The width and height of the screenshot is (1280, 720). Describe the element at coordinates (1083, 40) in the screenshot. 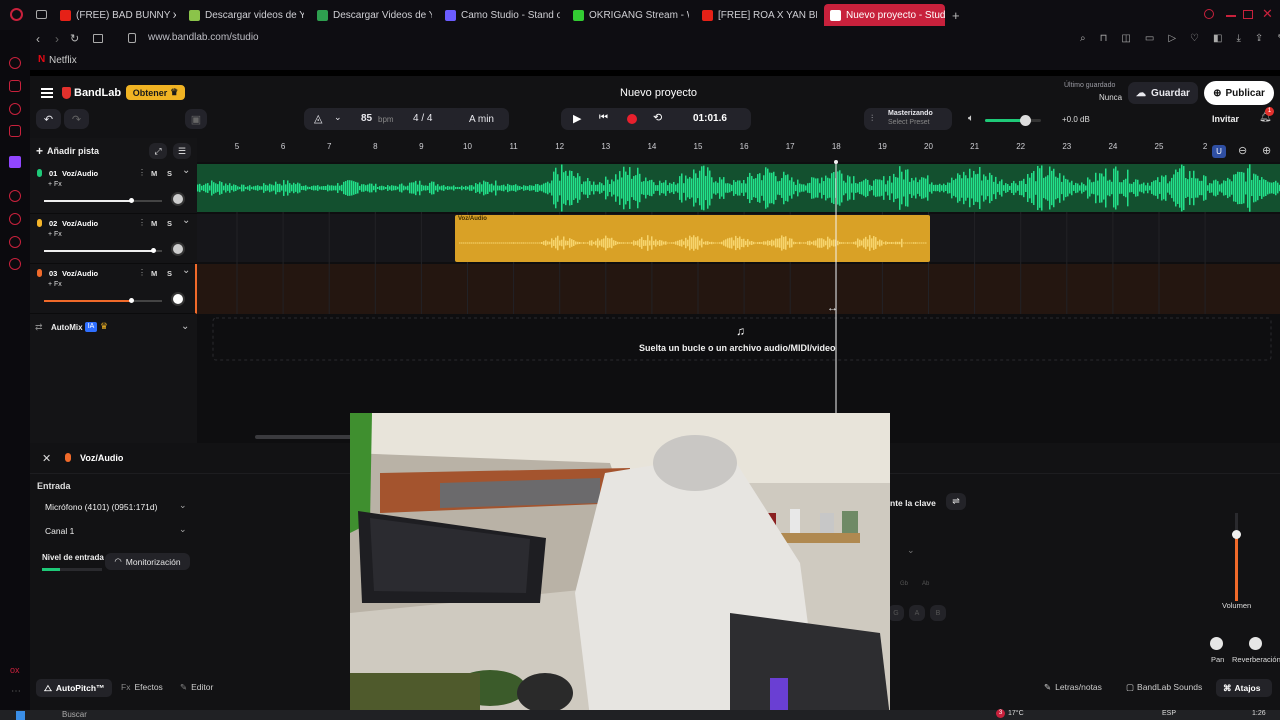

I see `zoom-icon: ⌕` at that location.